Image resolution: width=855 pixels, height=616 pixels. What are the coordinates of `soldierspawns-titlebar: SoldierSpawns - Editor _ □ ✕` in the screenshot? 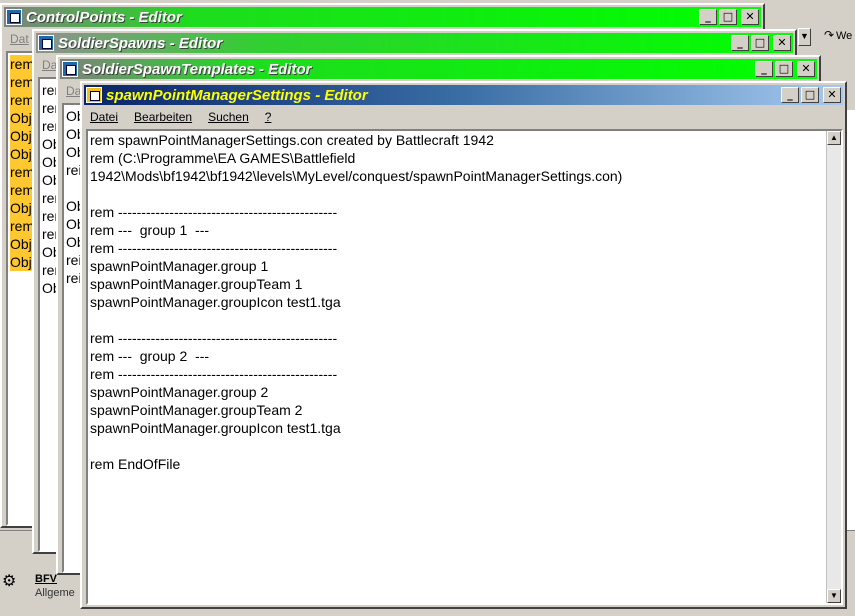 It's located at (414, 43).